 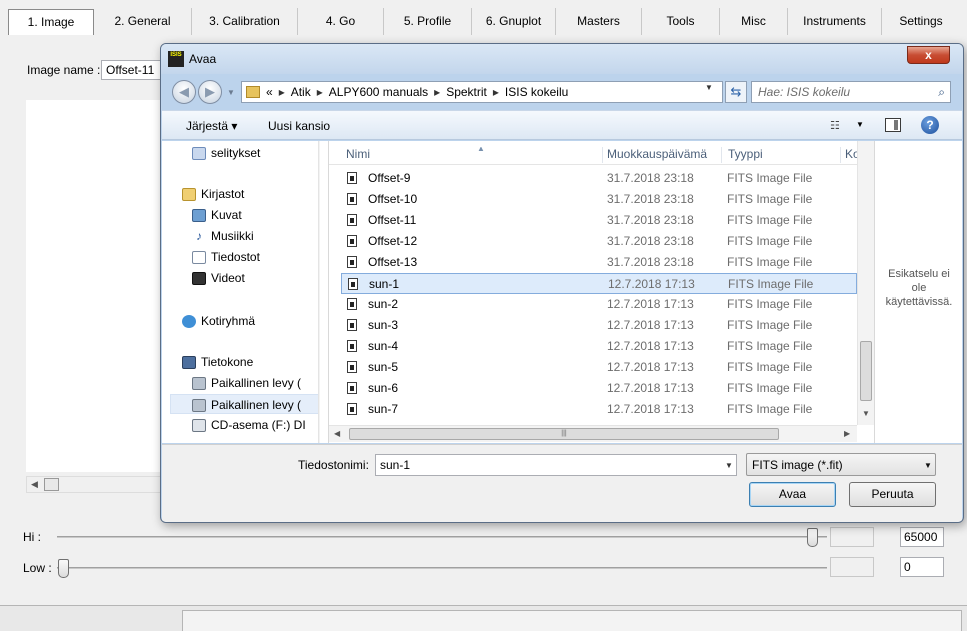 What do you see at coordinates (442, 537) in the screenshot?
I see `hi-slider-track` at bounding box center [442, 537].